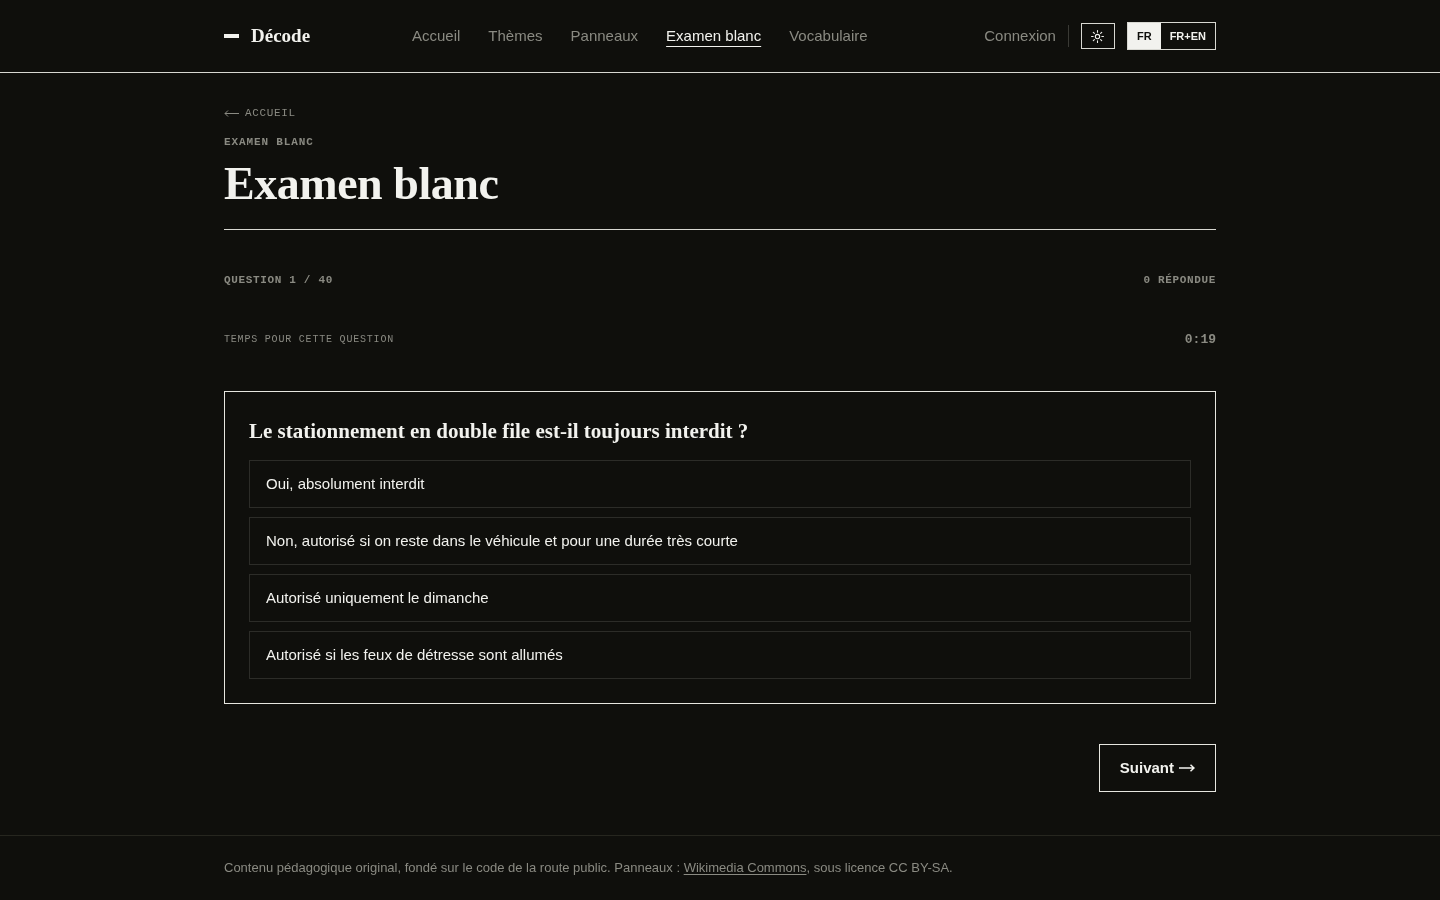 The image size is (1440, 900). Describe the element at coordinates (720, 598) in the screenshot. I see `answer-option: Autorisé uniquement le dimanche` at that location.